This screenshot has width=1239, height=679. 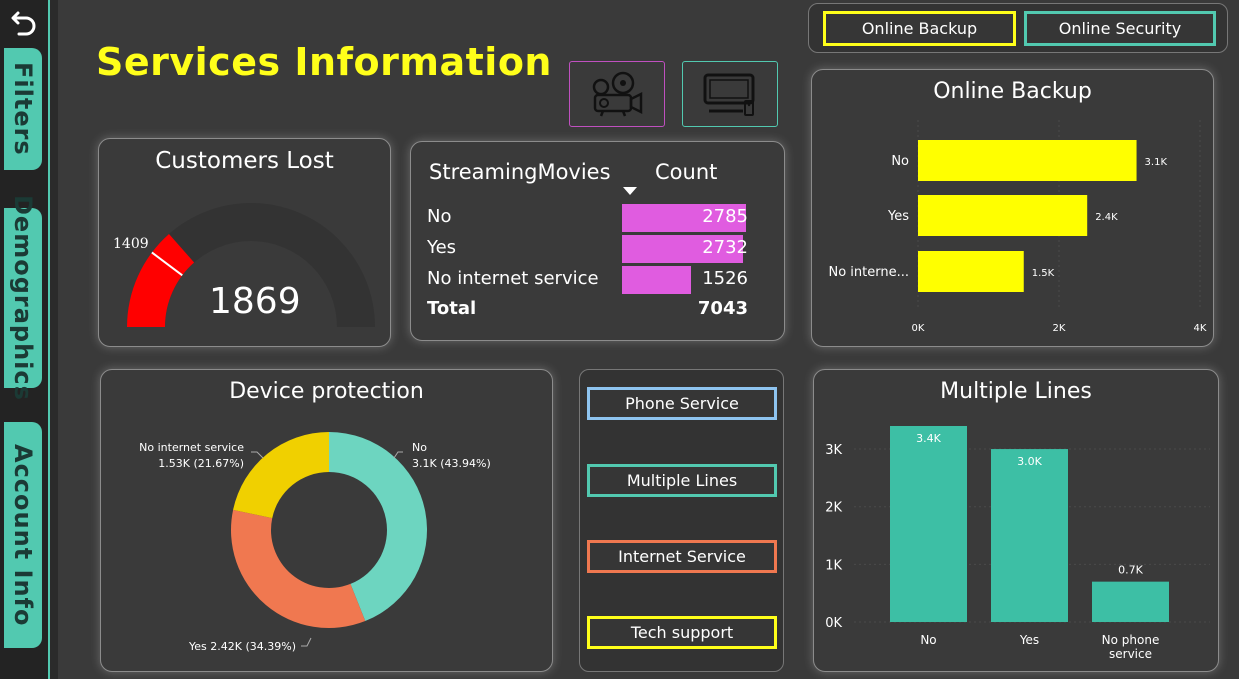 I want to click on streaming-tv-button, so click(x=730, y=94).